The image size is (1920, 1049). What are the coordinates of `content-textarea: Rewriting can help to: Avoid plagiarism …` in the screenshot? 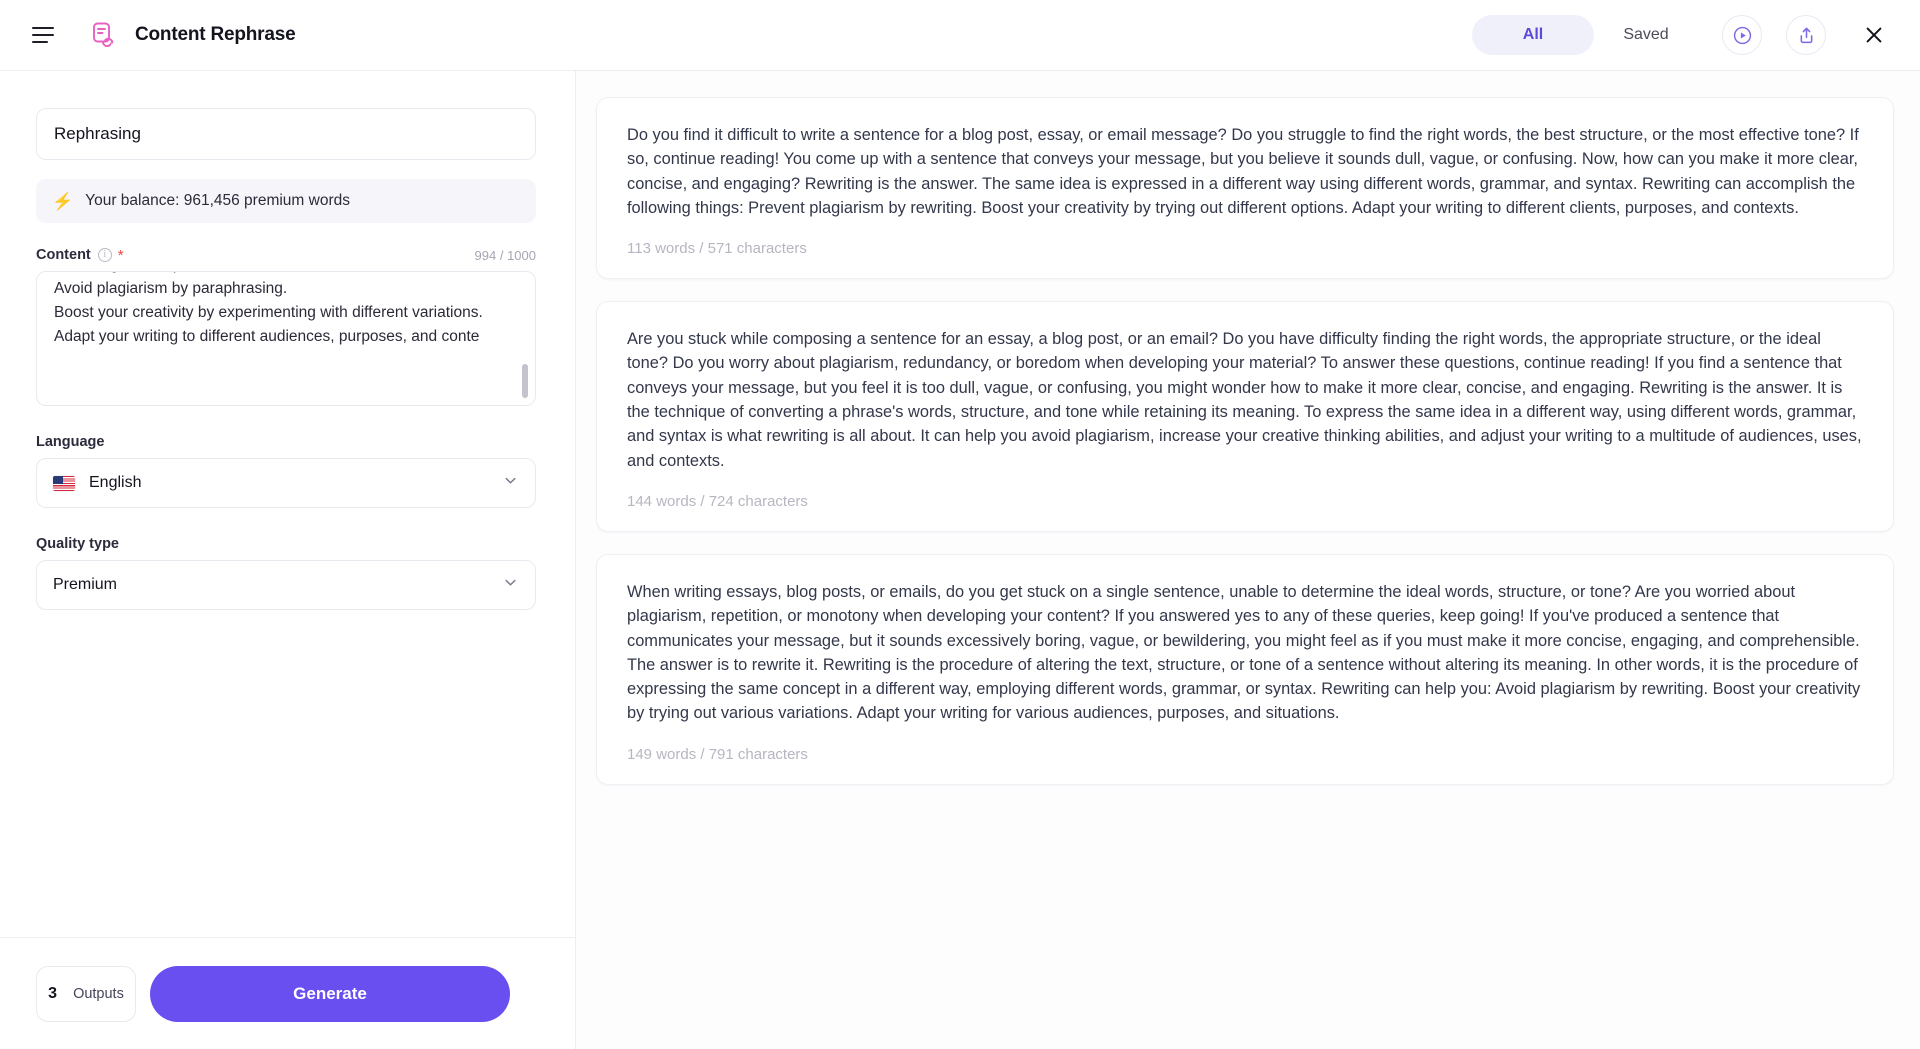 It's located at (286, 338).